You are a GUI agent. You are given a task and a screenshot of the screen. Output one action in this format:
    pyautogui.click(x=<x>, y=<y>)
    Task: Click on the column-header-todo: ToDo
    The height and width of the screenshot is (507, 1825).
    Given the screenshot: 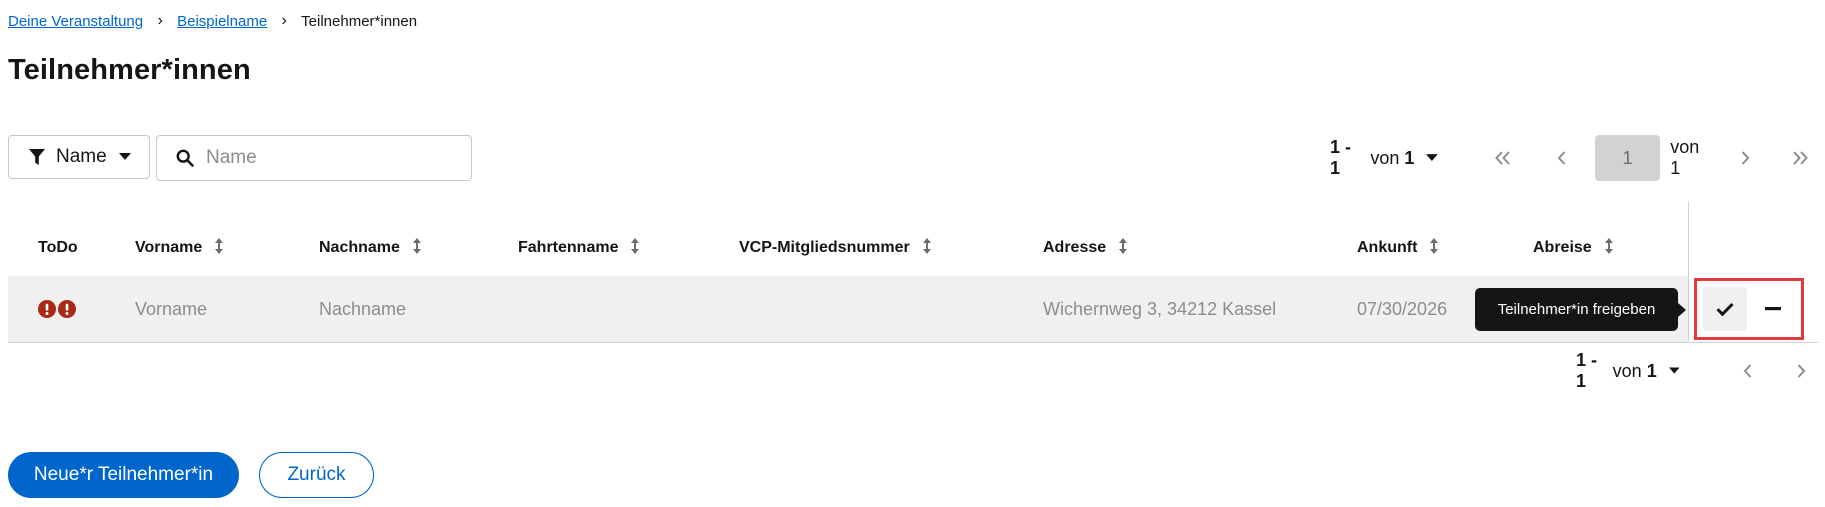 What is the action you would take?
    pyautogui.click(x=58, y=248)
    